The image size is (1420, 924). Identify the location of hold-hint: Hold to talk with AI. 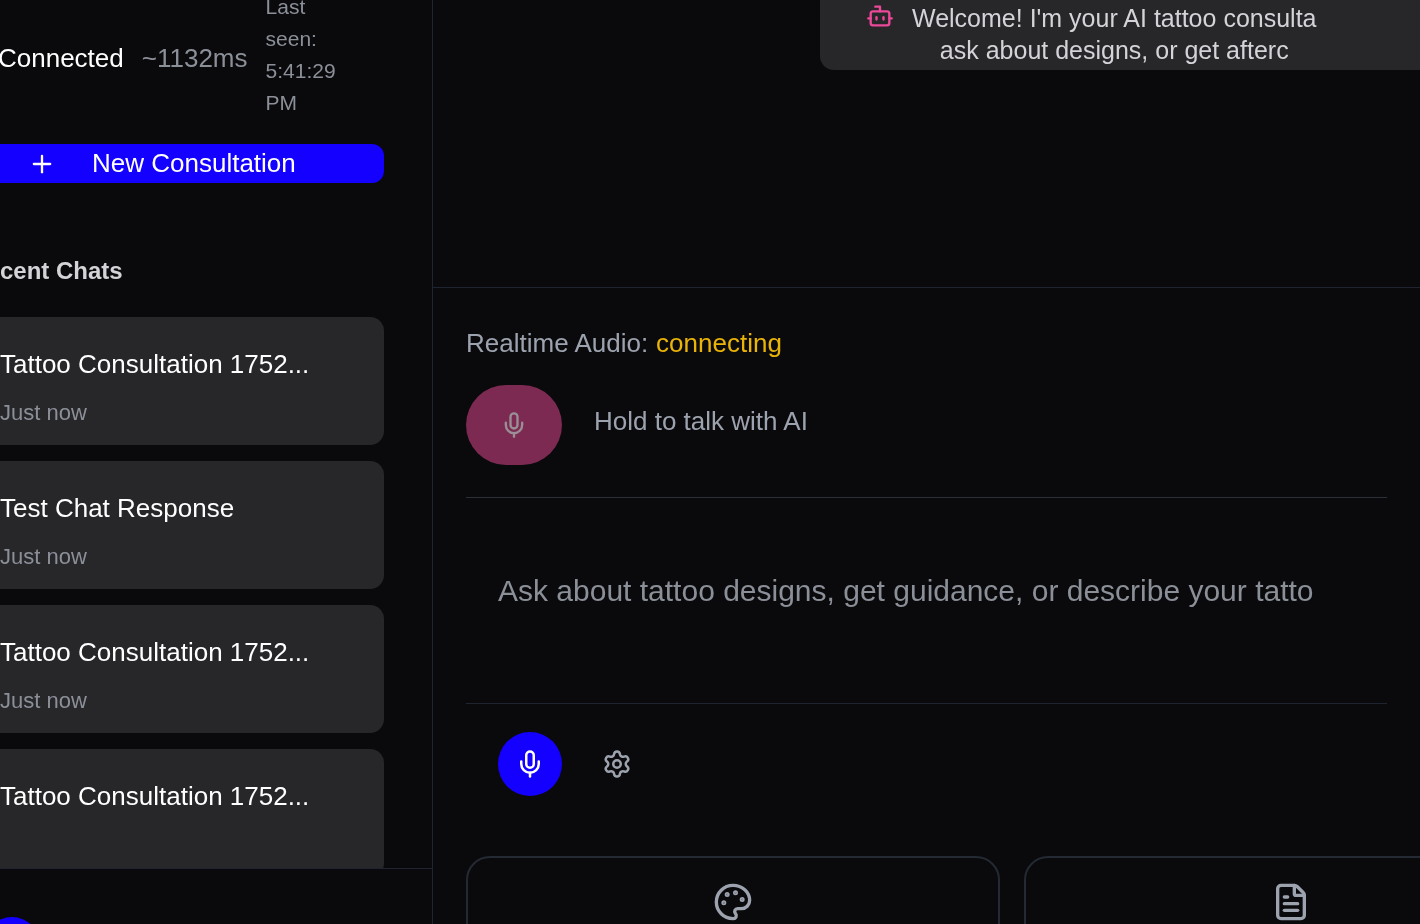
(701, 421).